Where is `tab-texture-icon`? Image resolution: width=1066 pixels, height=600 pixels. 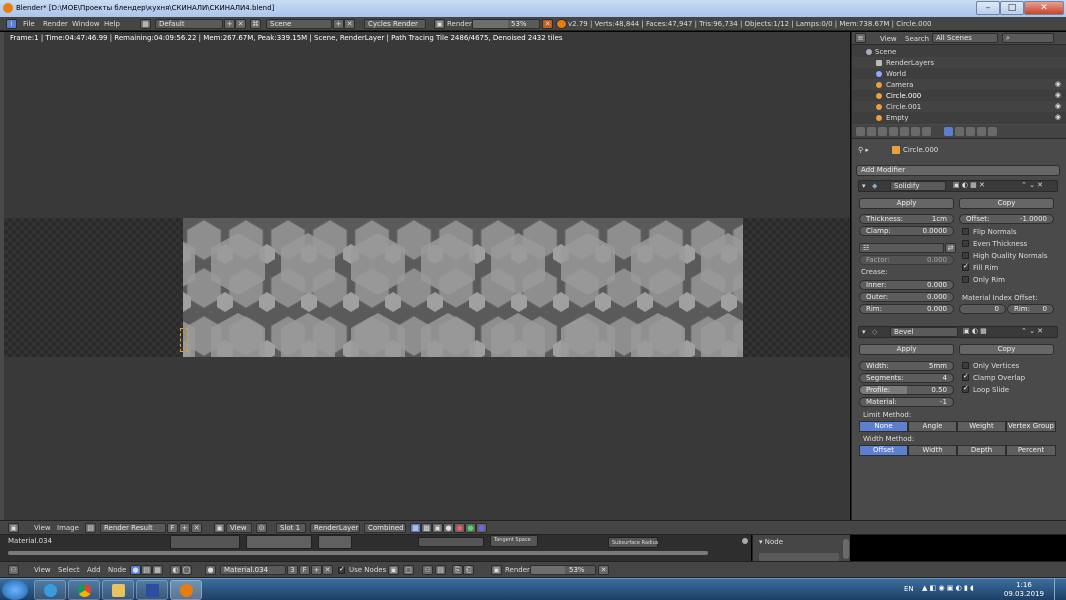 tab-texture-icon is located at coordinates (970, 131).